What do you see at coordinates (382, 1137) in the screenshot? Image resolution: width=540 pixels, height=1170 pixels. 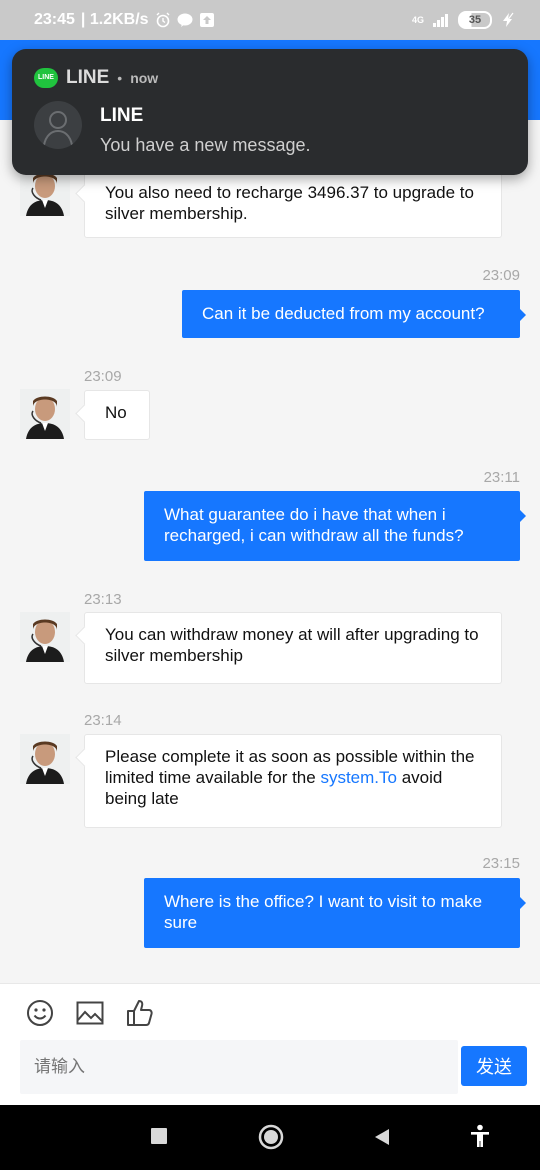 I see `back-icon` at bounding box center [382, 1137].